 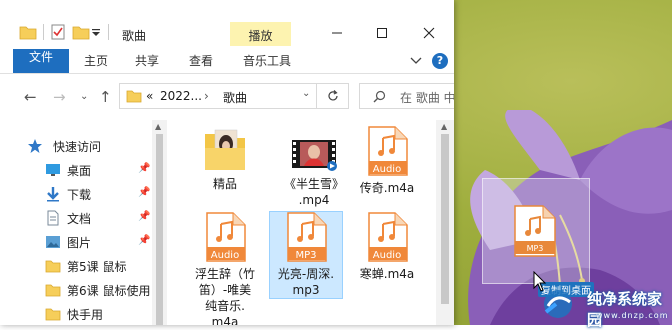 I want to click on expand-ribbon-icon, so click(x=416, y=61).